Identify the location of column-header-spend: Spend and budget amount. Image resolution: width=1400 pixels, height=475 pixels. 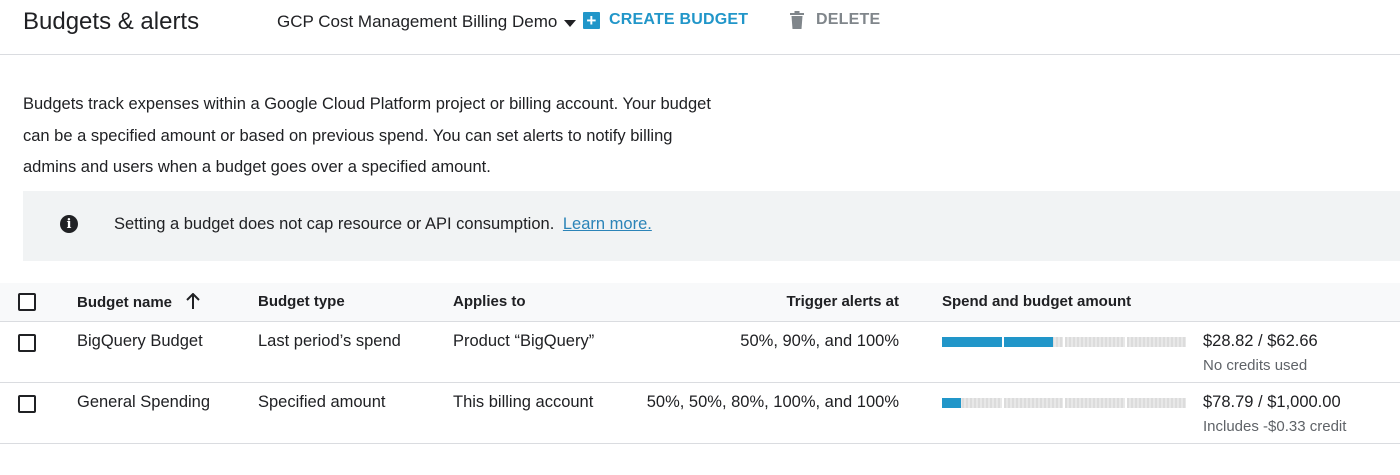
(1037, 301).